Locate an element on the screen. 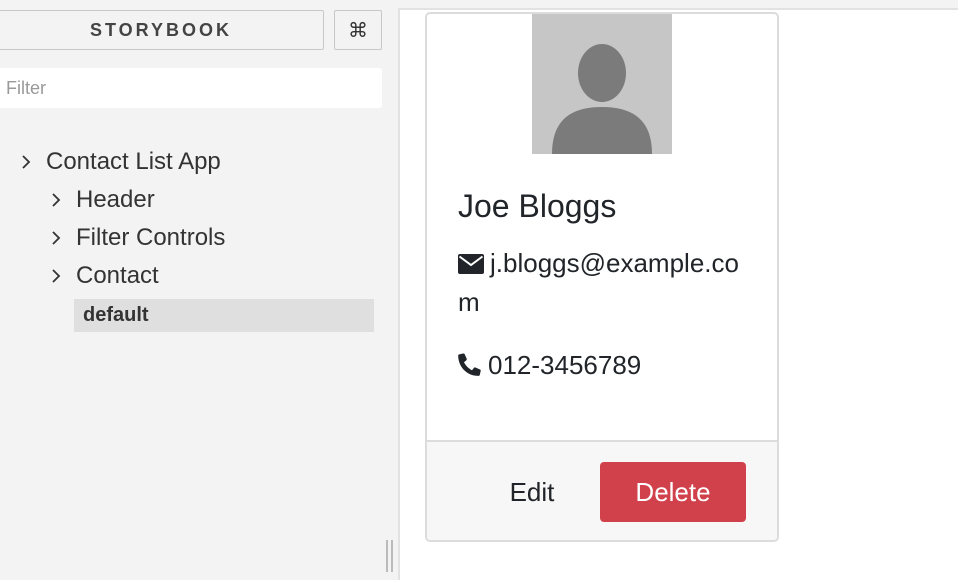  keyboard-shortcuts-button: ⌘ is located at coordinates (358, 30).